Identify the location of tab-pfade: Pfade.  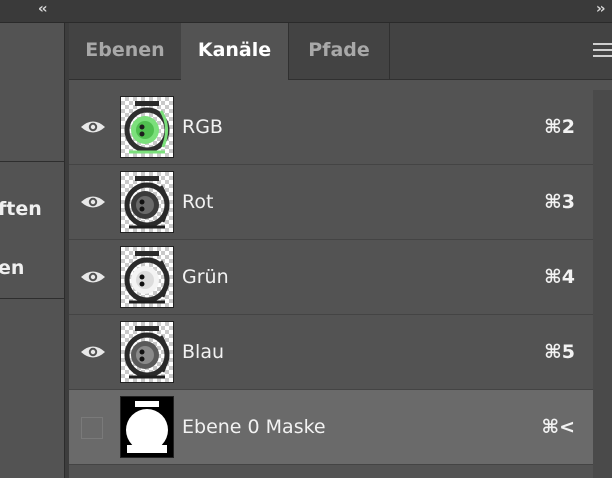
(339, 51).